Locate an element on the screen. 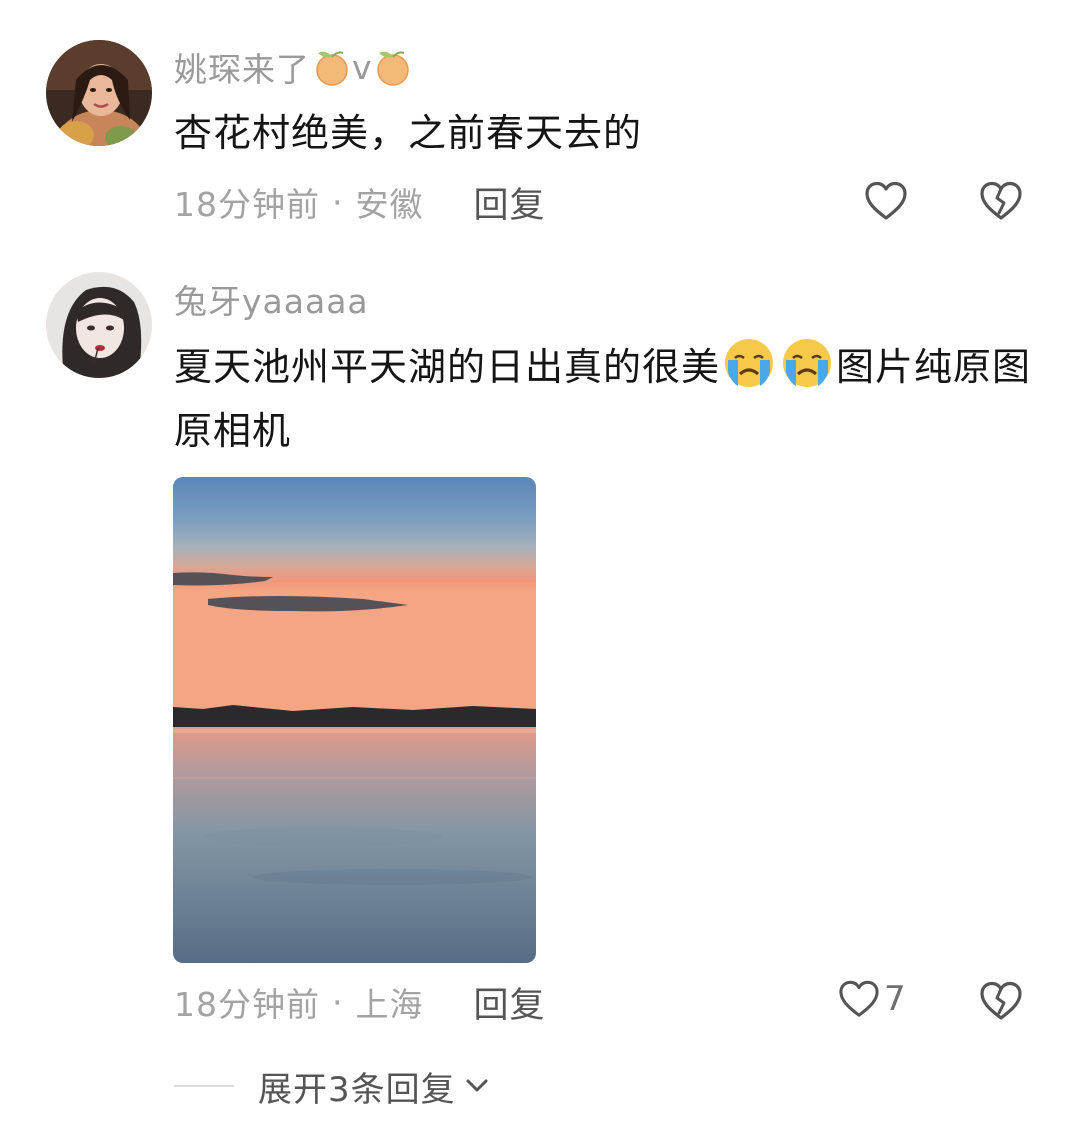 The height and width of the screenshot is (1141, 1080). like-button is located at coordinates (886, 201).